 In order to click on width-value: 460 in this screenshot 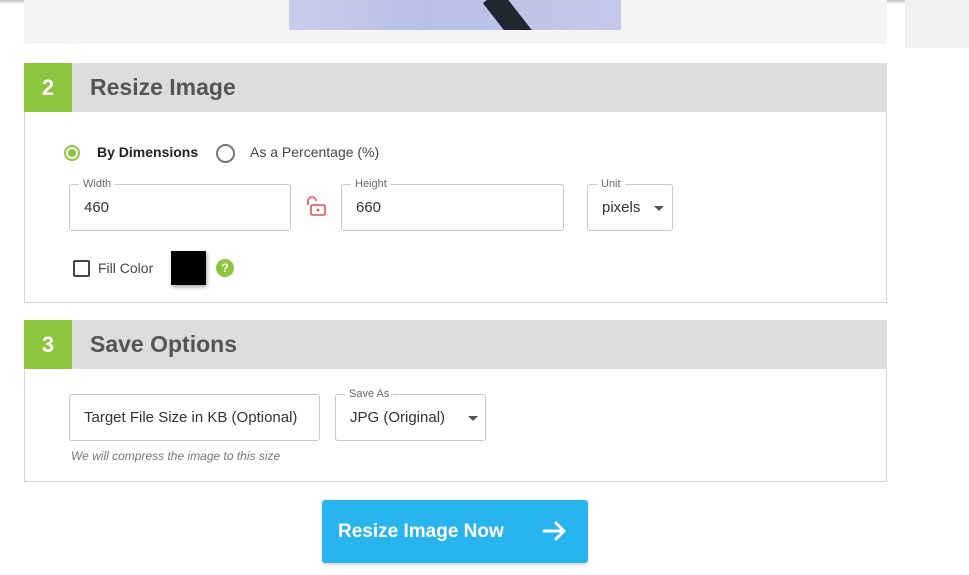, I will do `click(97, 207)`.